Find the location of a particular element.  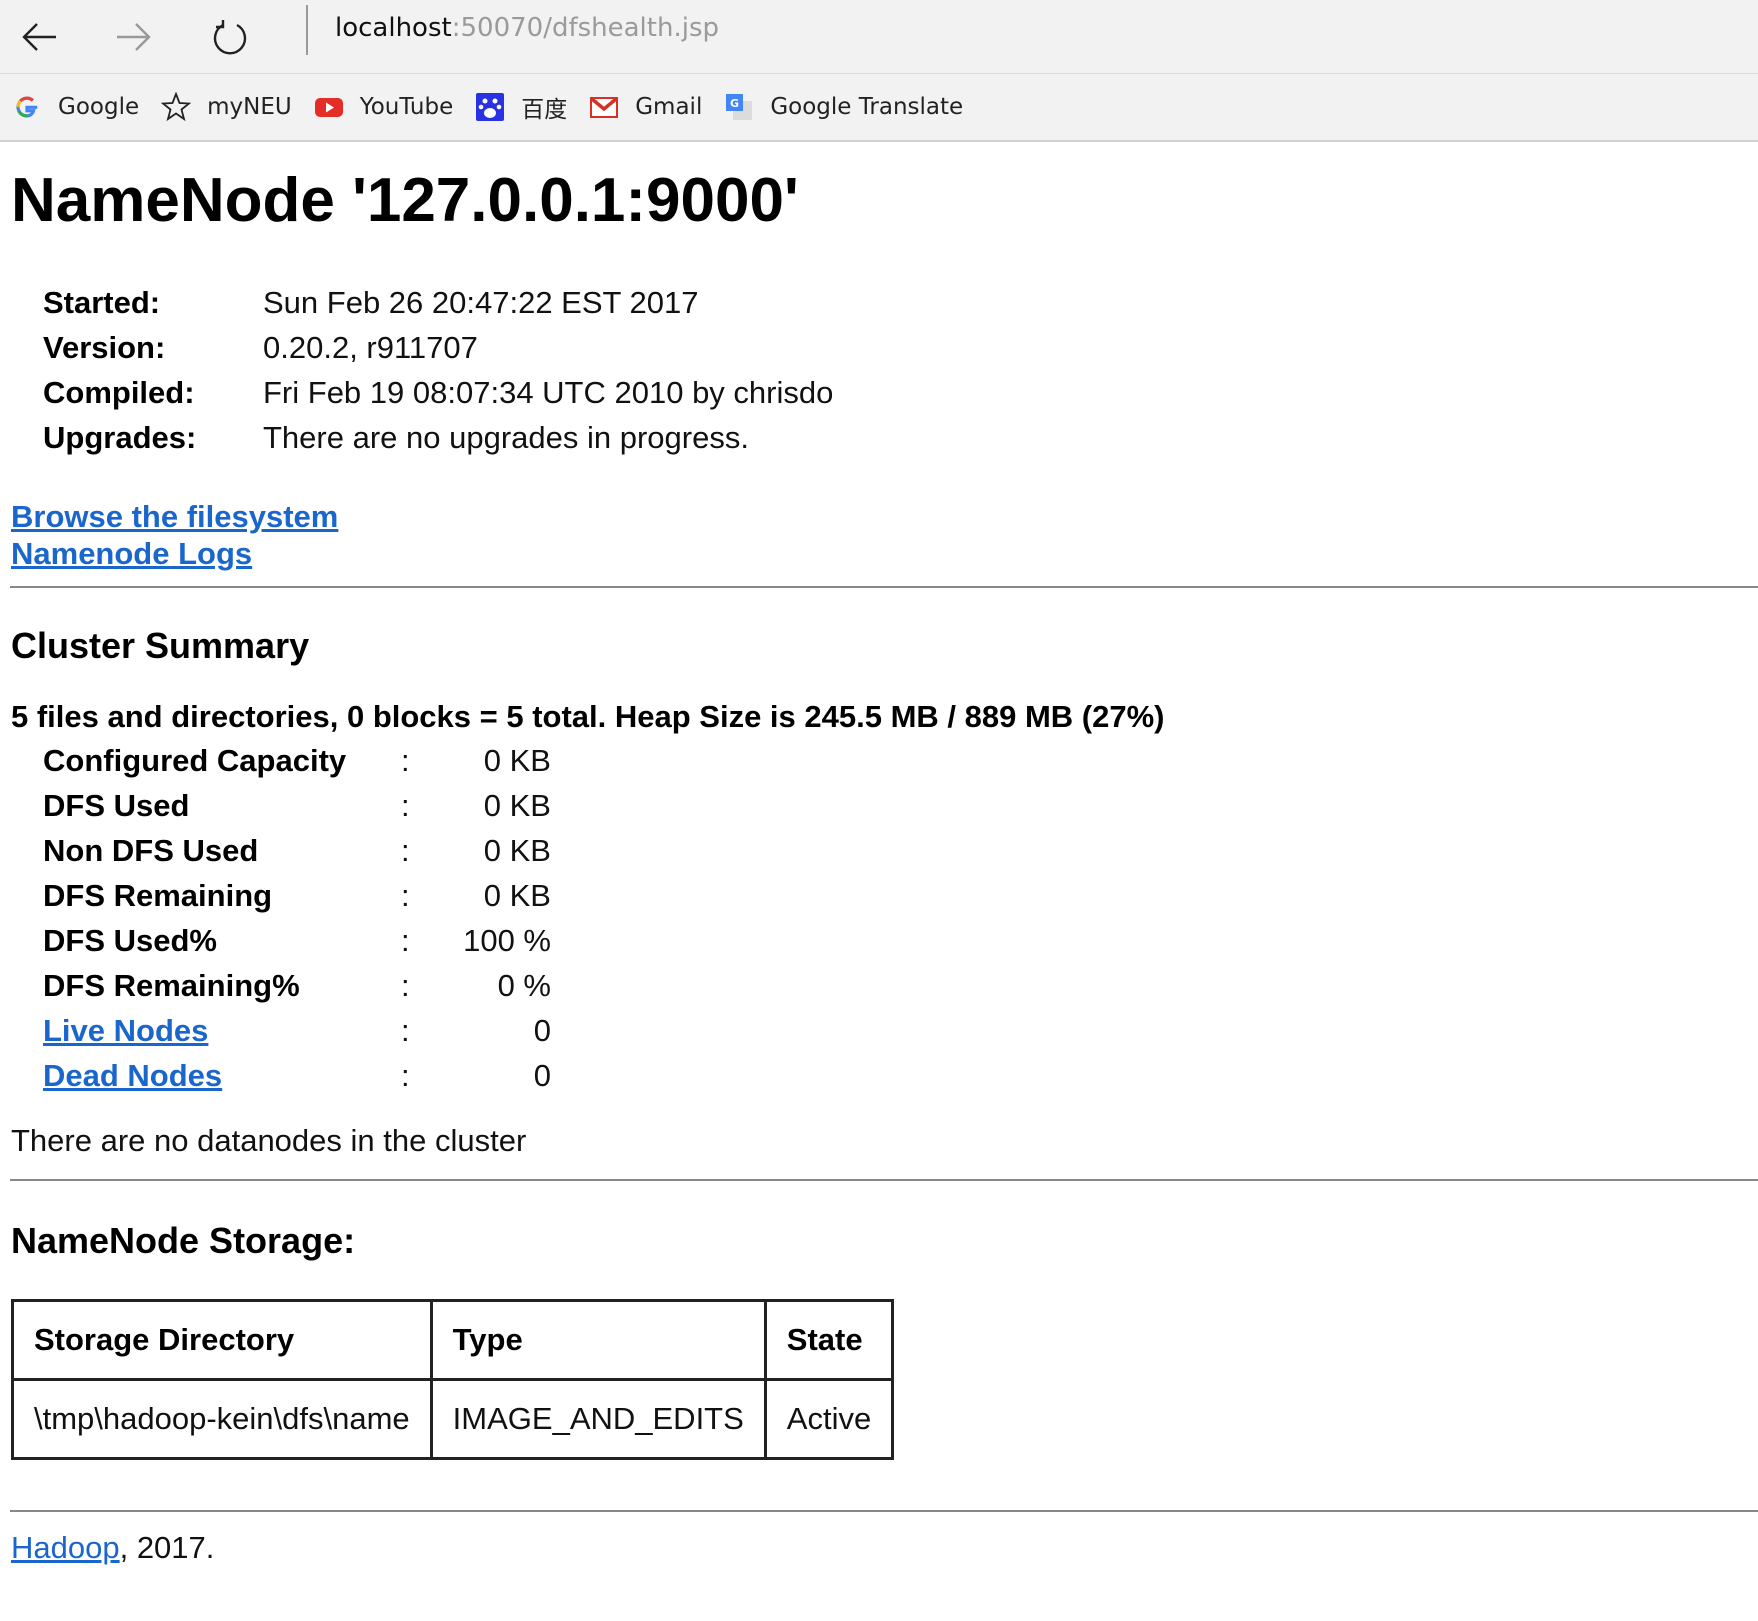

live-nodes-link: Live Nodes is located at coordinates (125, 1030).